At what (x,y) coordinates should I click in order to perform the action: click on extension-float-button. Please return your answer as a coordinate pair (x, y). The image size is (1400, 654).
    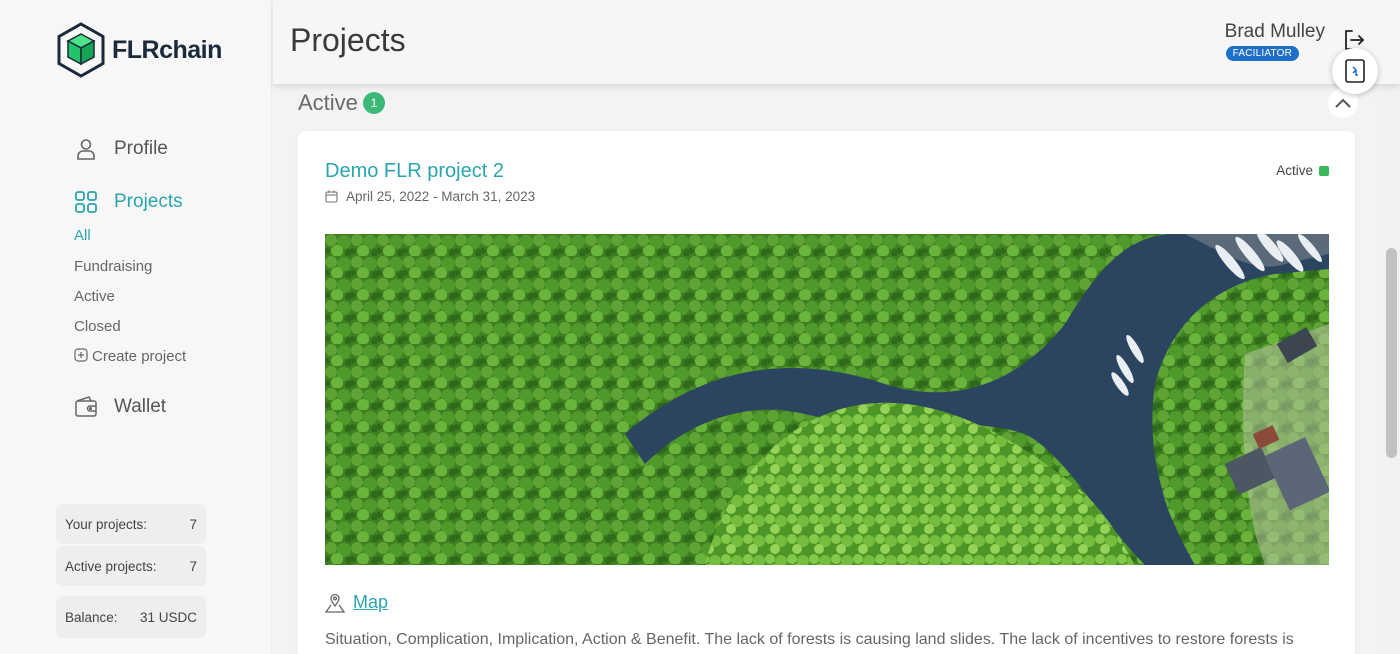
    Looking at the image, I should click on (1355, 71).